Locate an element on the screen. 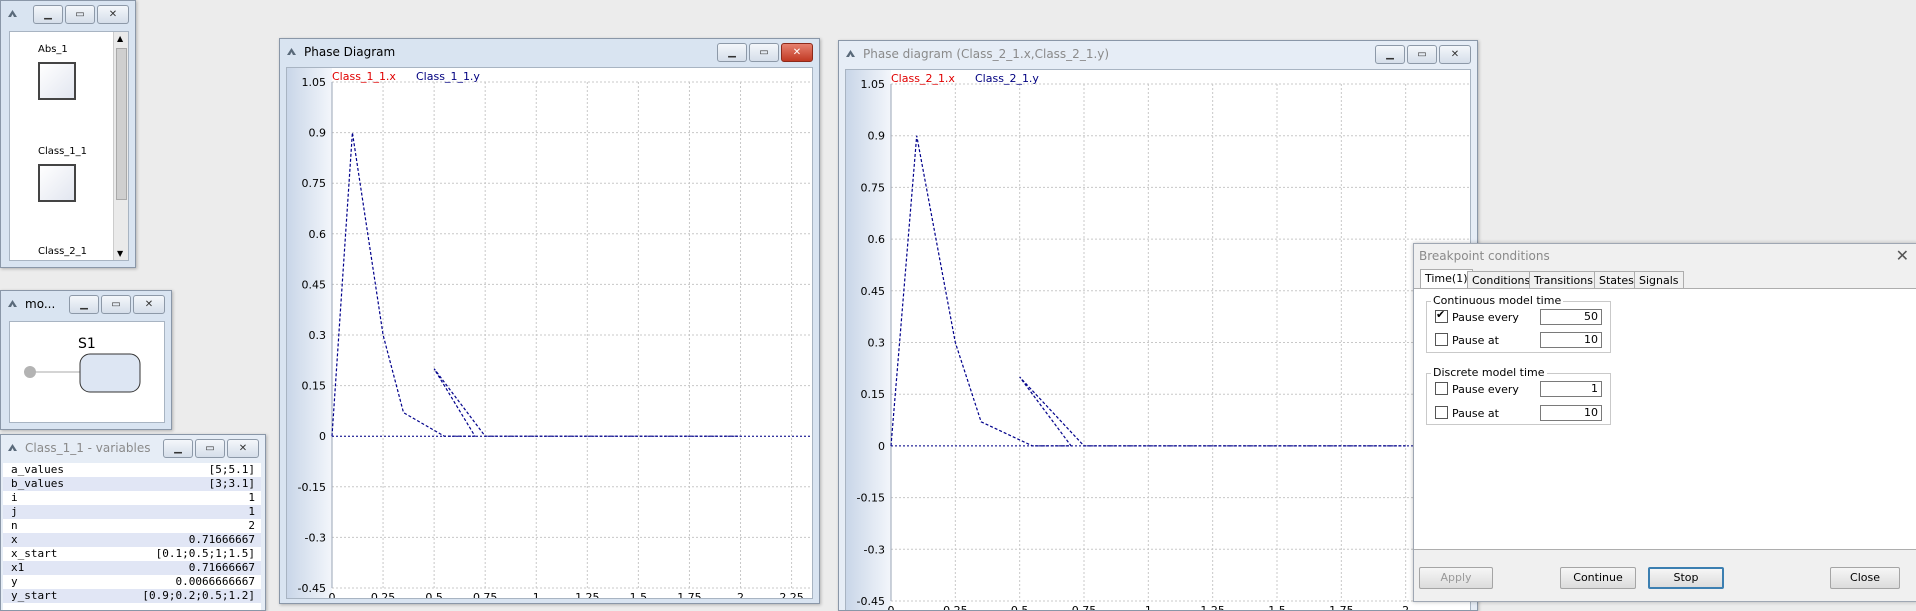 The image size is (1916, 611). y-tick-label: 0.75 is located at coordinates (873, 187).